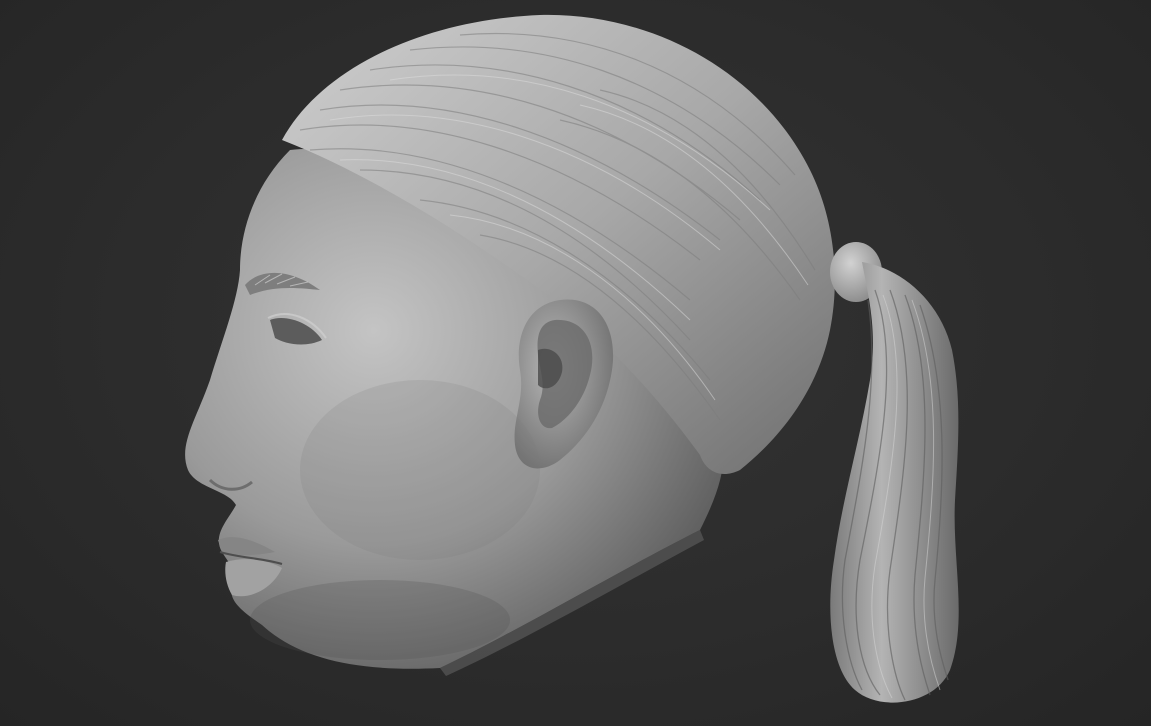  What do you see at coordinates (894, 482) in the screenshot?
I see `ponytail` at bounding box center [894, 482].